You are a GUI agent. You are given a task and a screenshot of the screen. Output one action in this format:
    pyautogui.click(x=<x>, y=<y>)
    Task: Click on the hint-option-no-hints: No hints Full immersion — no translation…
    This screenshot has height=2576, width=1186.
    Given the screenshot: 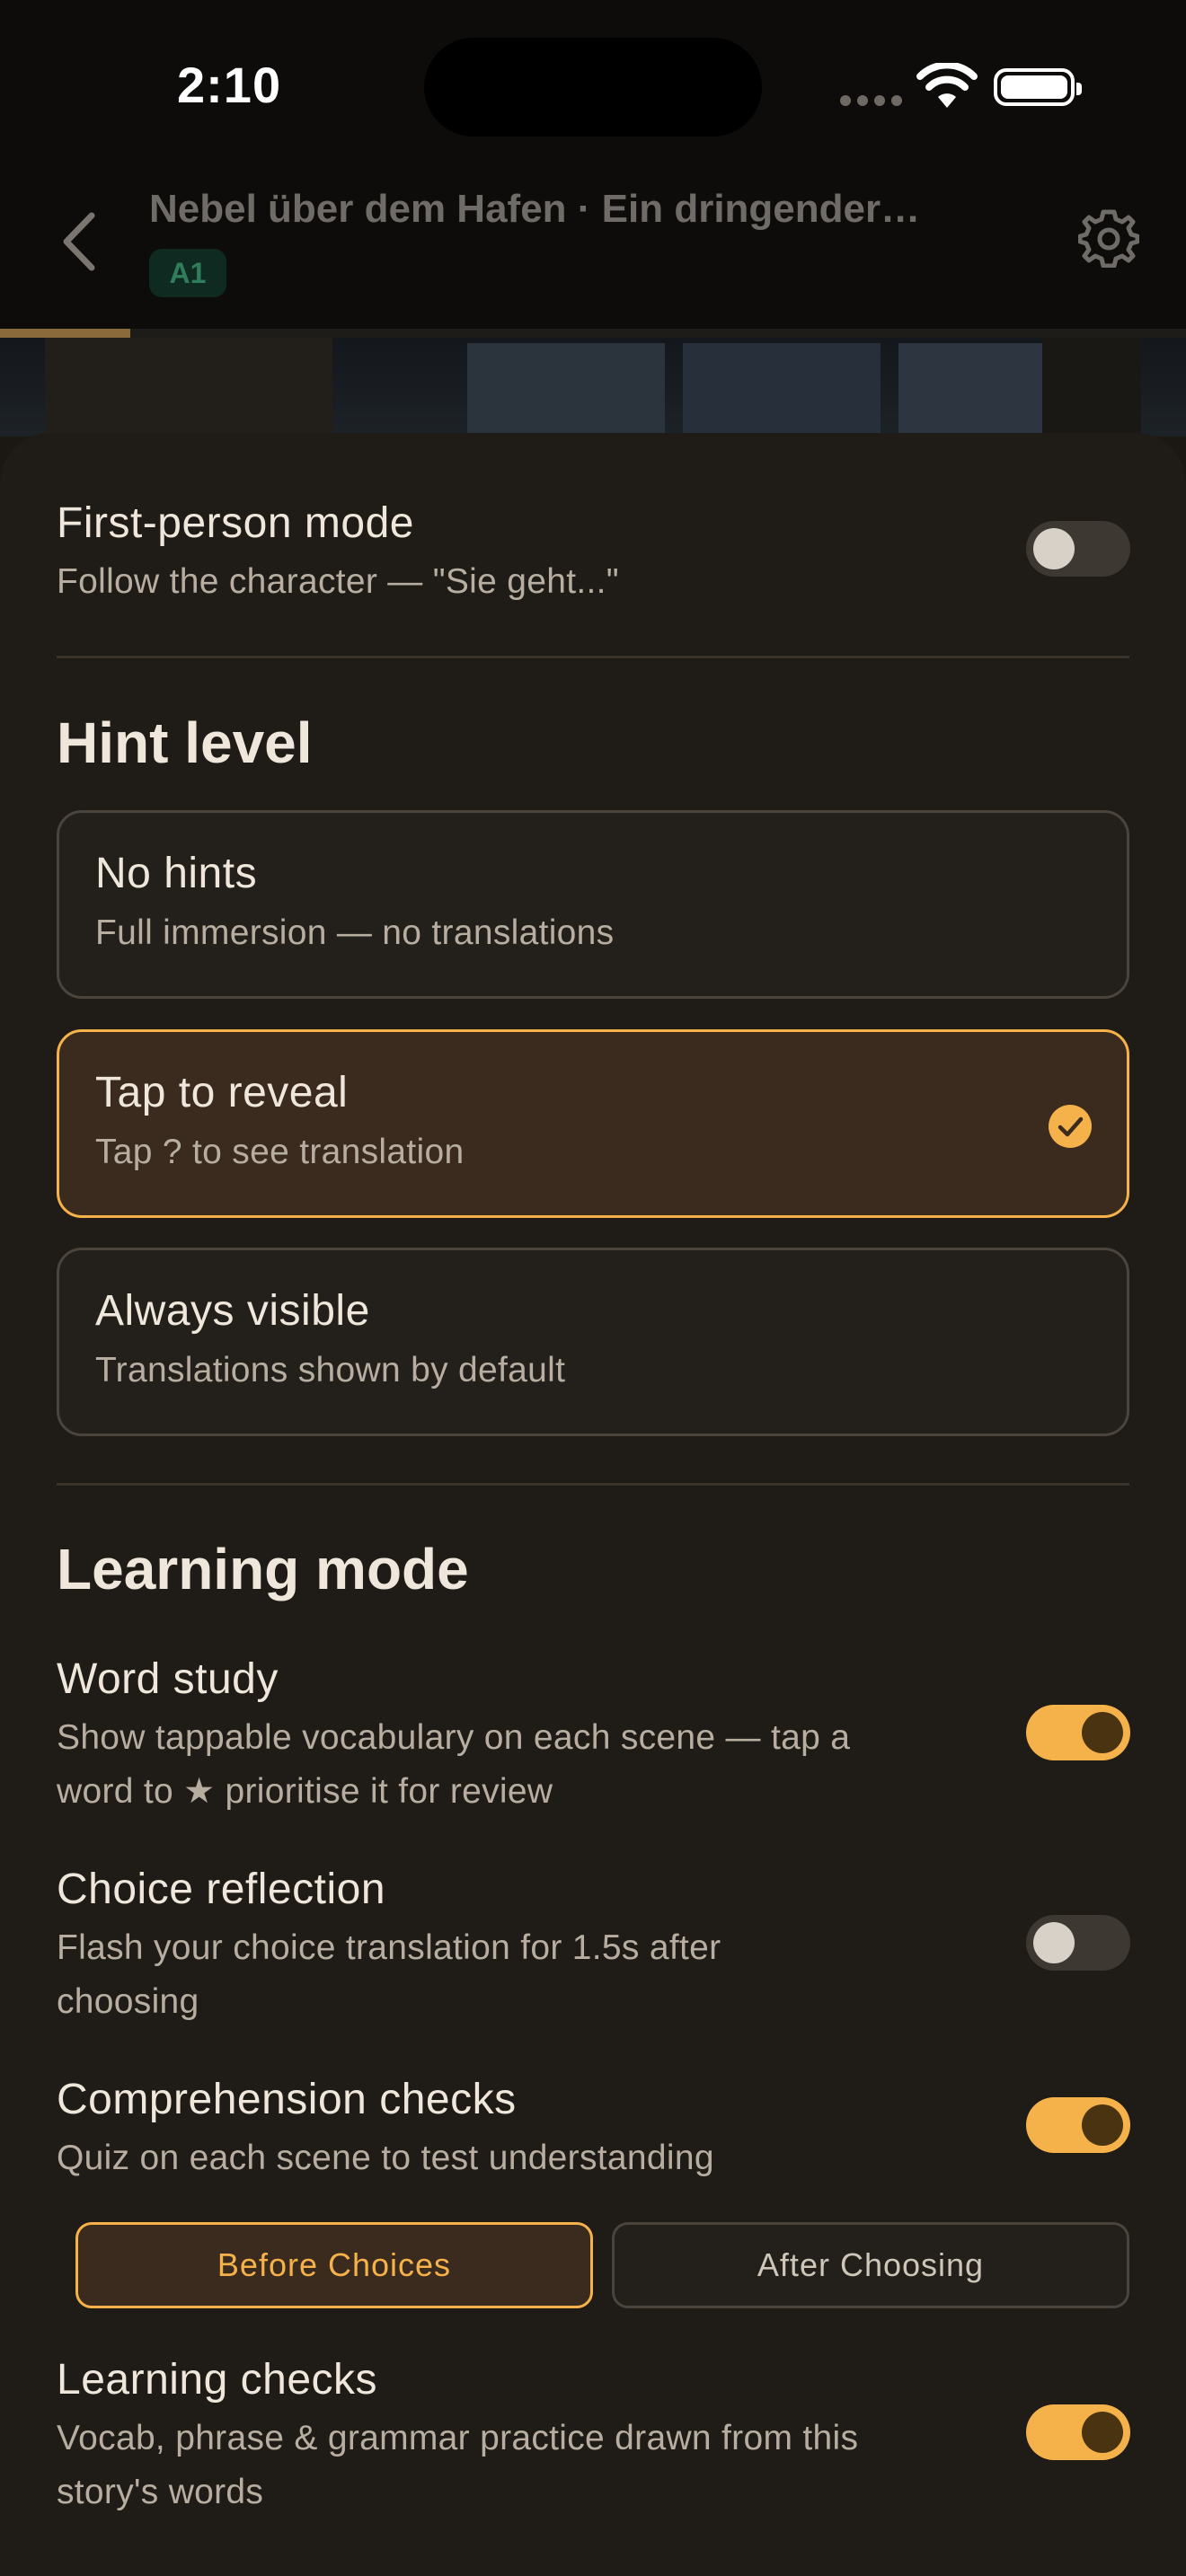 What is the action you would take?
    pyautogui.click(x=593, y=904)
    